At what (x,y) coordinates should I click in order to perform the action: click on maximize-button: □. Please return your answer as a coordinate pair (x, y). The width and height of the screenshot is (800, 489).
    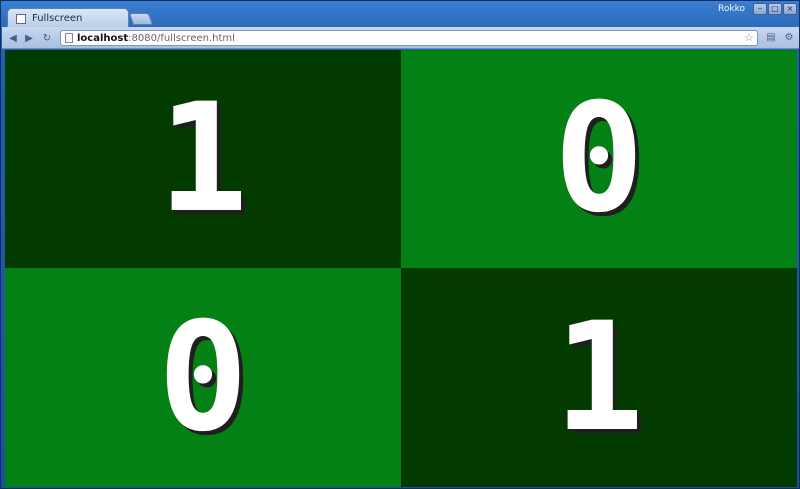
    Looking at the image, I should click on (775, 9).